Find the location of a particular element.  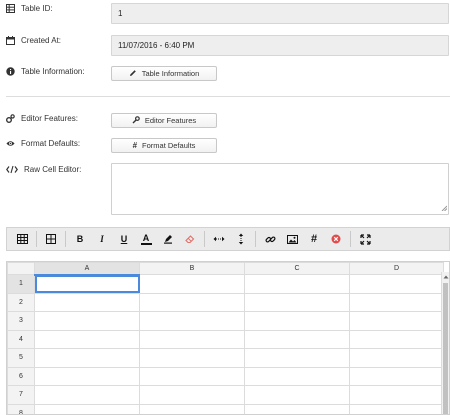

font-color-button: A is located at coordinates (146, 239).